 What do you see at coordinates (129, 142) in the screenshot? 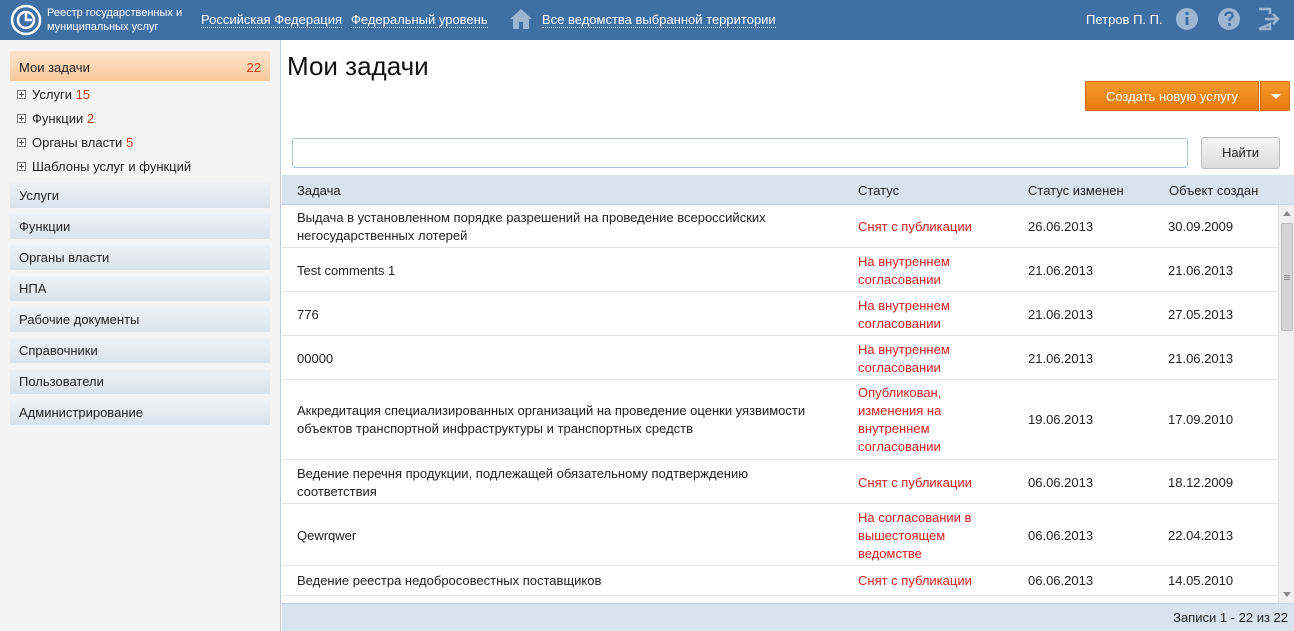
I see `subitem-count: 5` at bounding box center [129, 142].